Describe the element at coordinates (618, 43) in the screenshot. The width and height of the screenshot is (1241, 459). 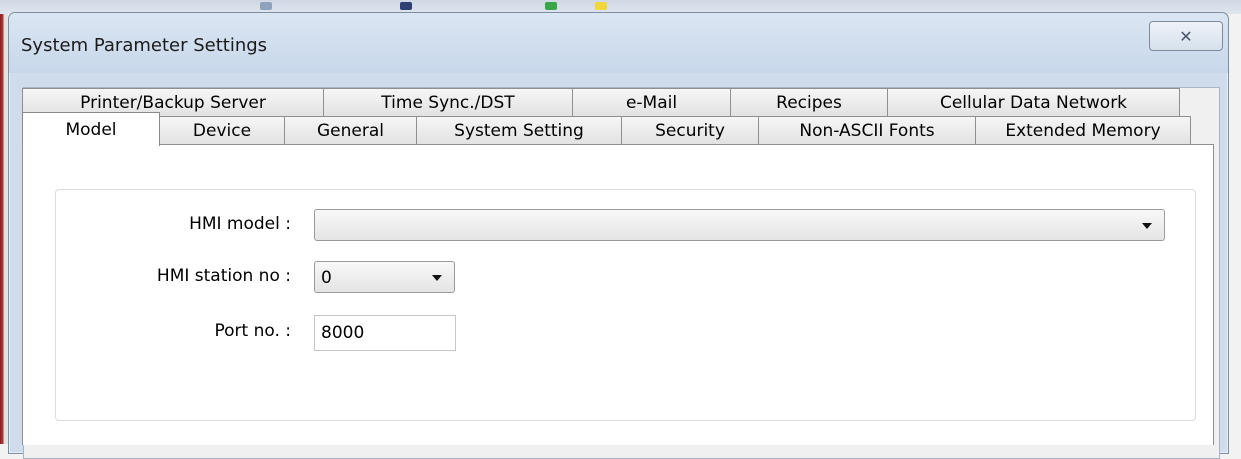
I see `title-bar: System Parameter Settings ✕` at that location.